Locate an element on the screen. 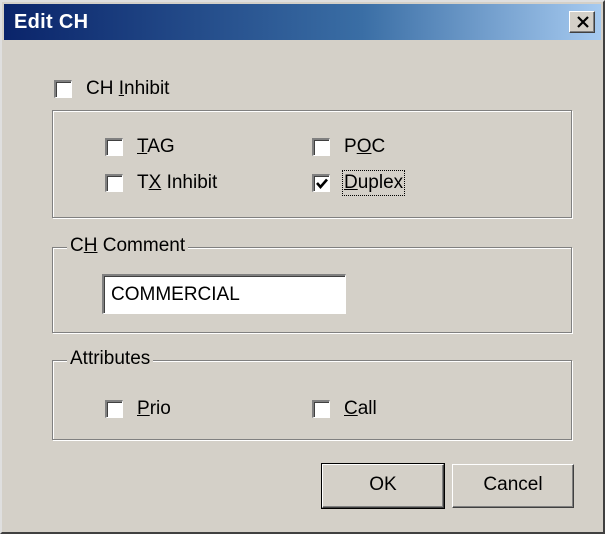 The width and height of the screenshot is (605, 534). call-checkbox: Call is located at coordinates (344, 409).